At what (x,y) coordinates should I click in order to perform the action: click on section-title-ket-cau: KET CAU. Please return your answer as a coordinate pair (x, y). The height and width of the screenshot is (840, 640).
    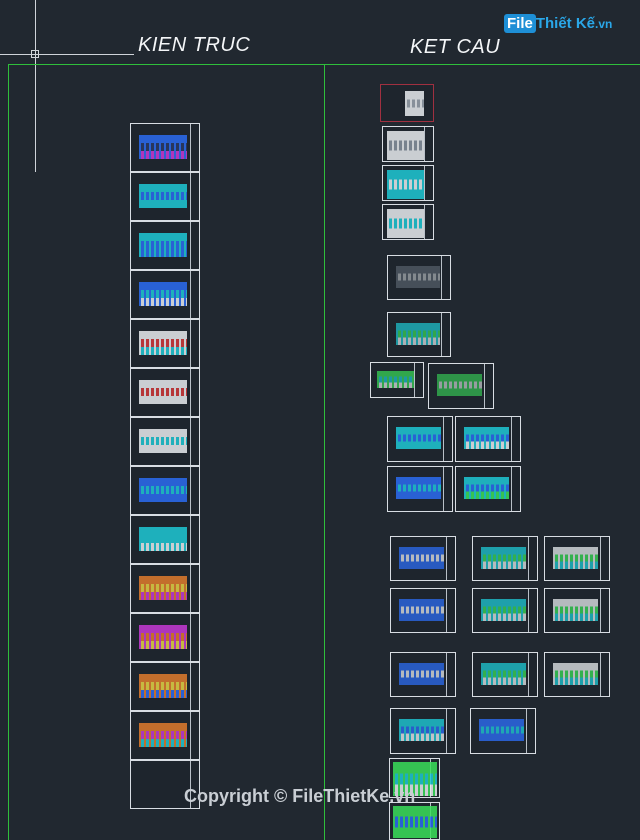
    Looking at the image, I should click on (455, 47).